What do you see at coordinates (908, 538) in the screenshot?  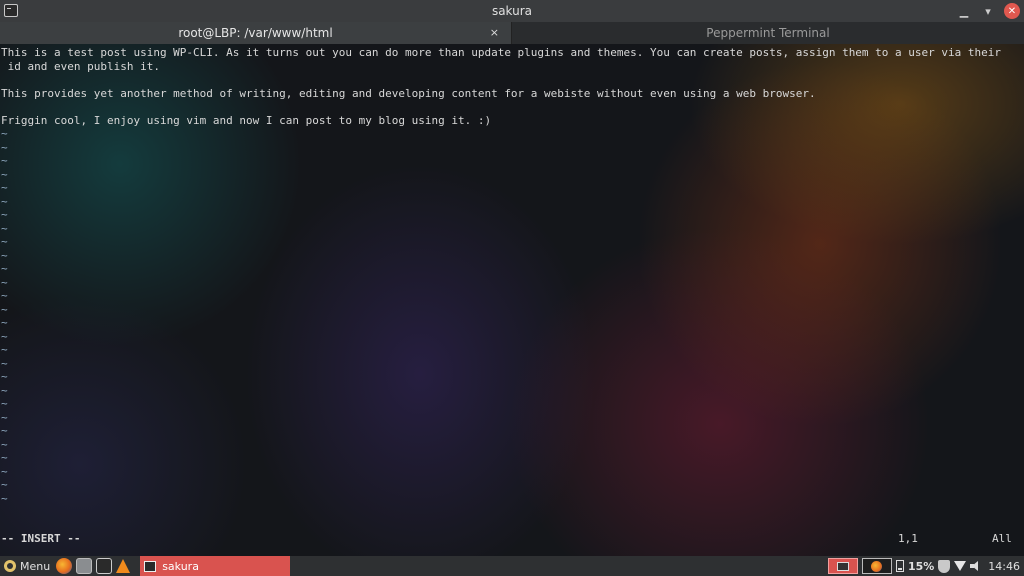 I see `cursor-position: 1,1` at bounding box center [908, 538].